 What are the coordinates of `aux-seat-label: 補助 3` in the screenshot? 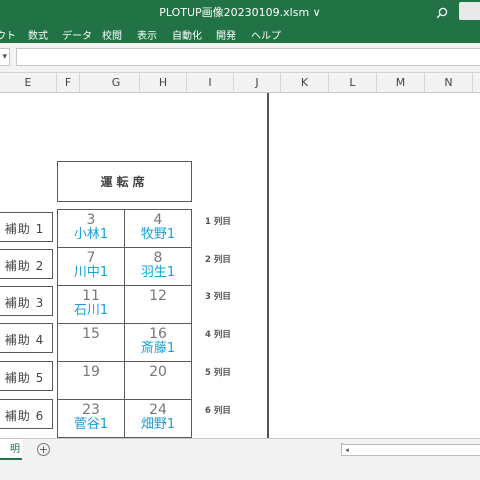 It's located at (24, 303).